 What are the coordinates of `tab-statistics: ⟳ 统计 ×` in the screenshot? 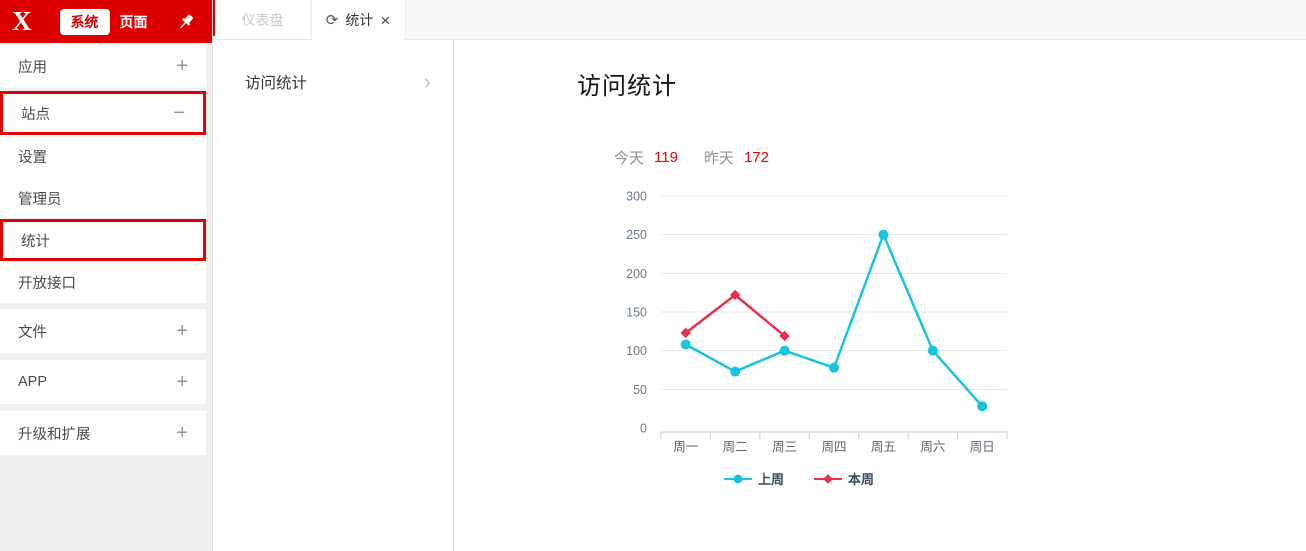 It's located at (358, 20).